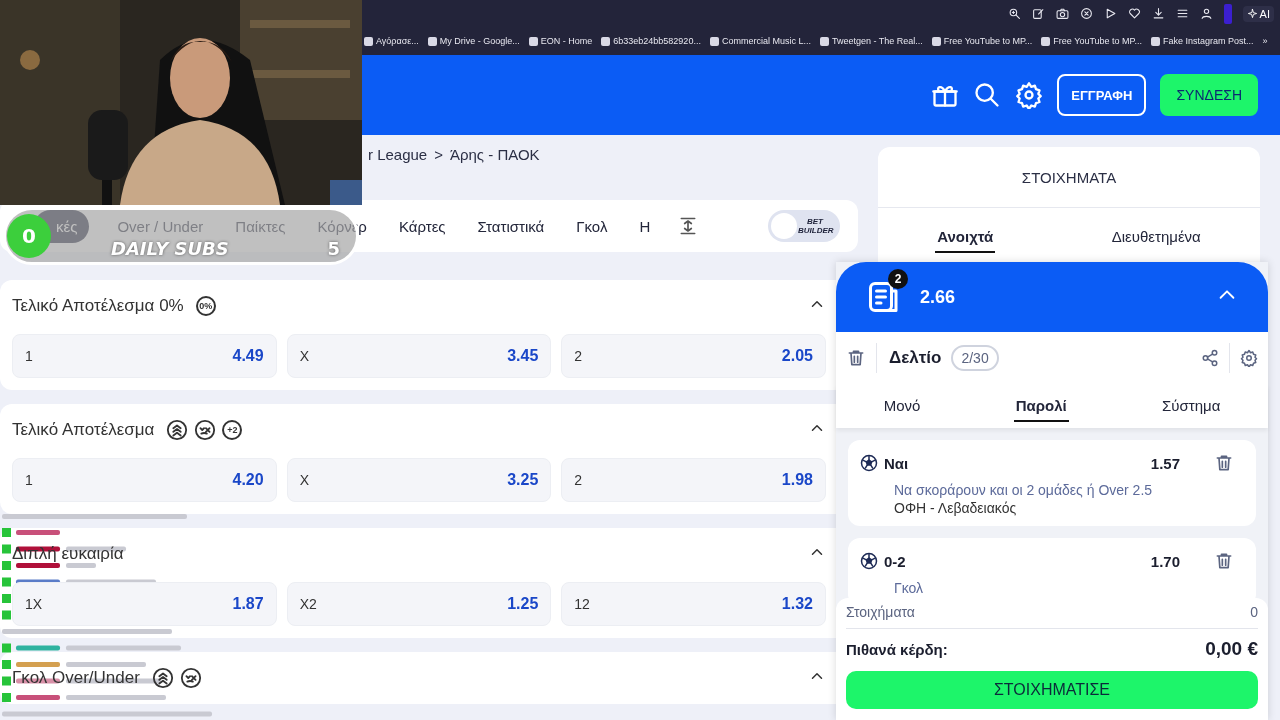  I want to click on market-title: Τελικό Αποτέλεσμα 0%, so click(98, 306).